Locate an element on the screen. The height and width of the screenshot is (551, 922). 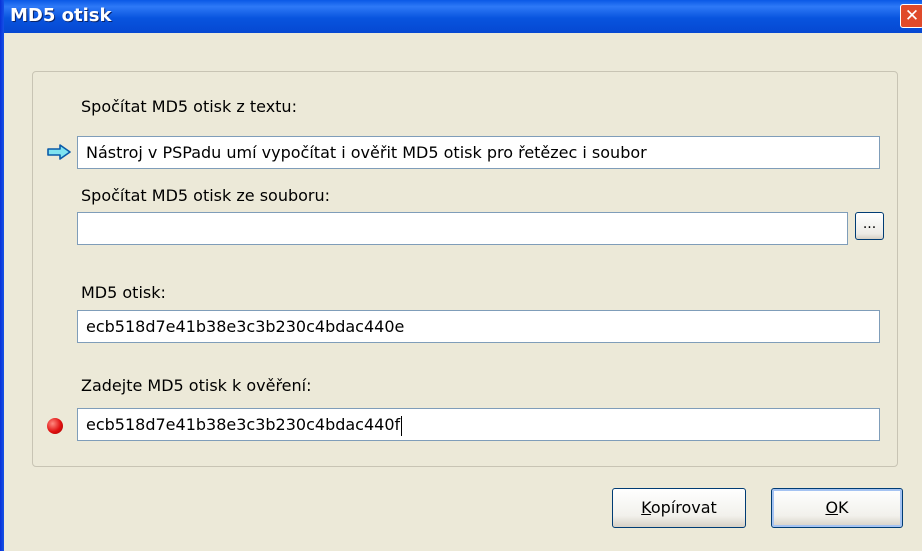
ok-button: OK is located at coordinates (837, 508).